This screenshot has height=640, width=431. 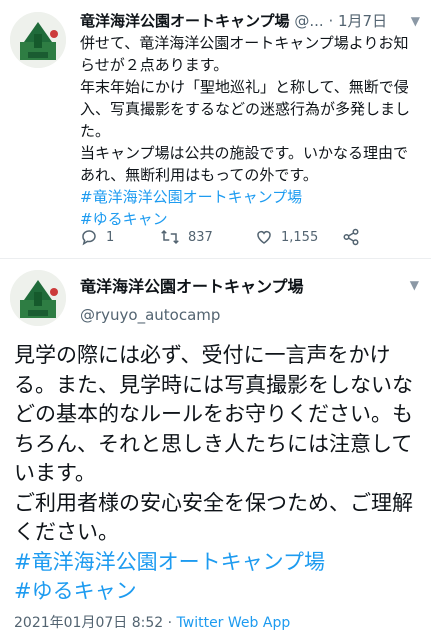 What do you see at coordinates (186, 237) in the screenshot?
I see `retweet-button: 837` at bounding box center [186, 237].